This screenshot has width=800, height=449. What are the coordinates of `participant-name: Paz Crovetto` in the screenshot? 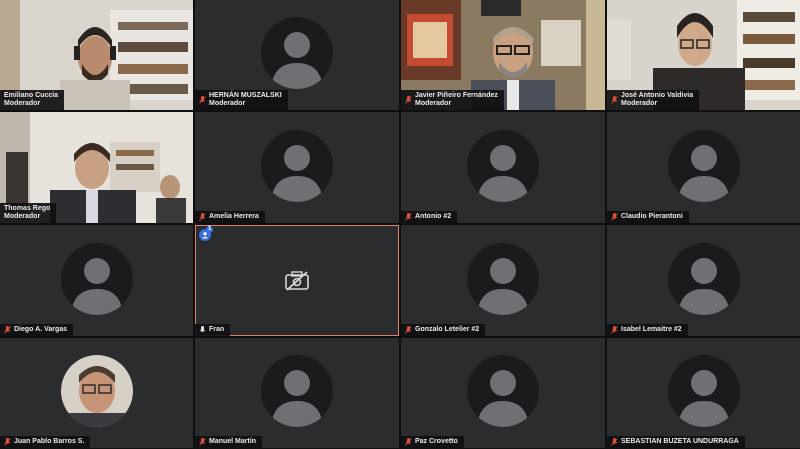 It's located at (436, 441).